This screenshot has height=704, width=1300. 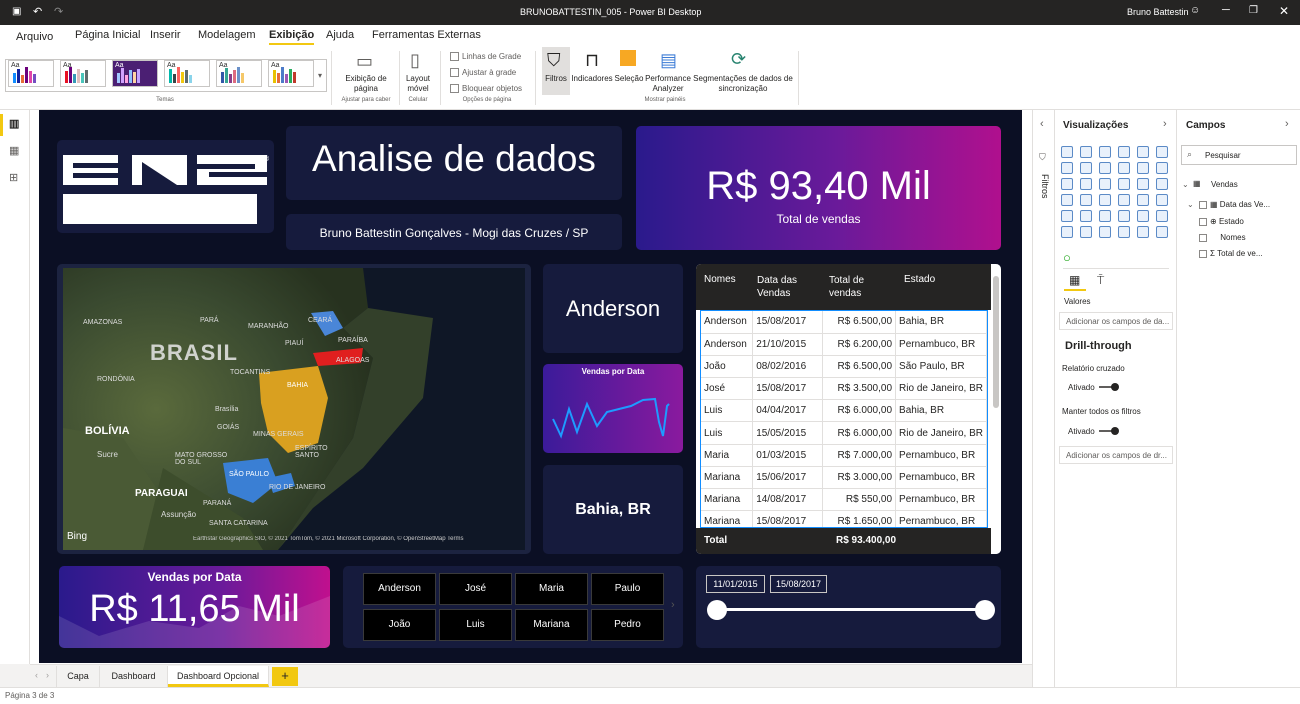 What do you see at coordinates (1222, 237) in the screenshot?
I see `field-nomes: Nomes` at bounding box center [1222, 237].